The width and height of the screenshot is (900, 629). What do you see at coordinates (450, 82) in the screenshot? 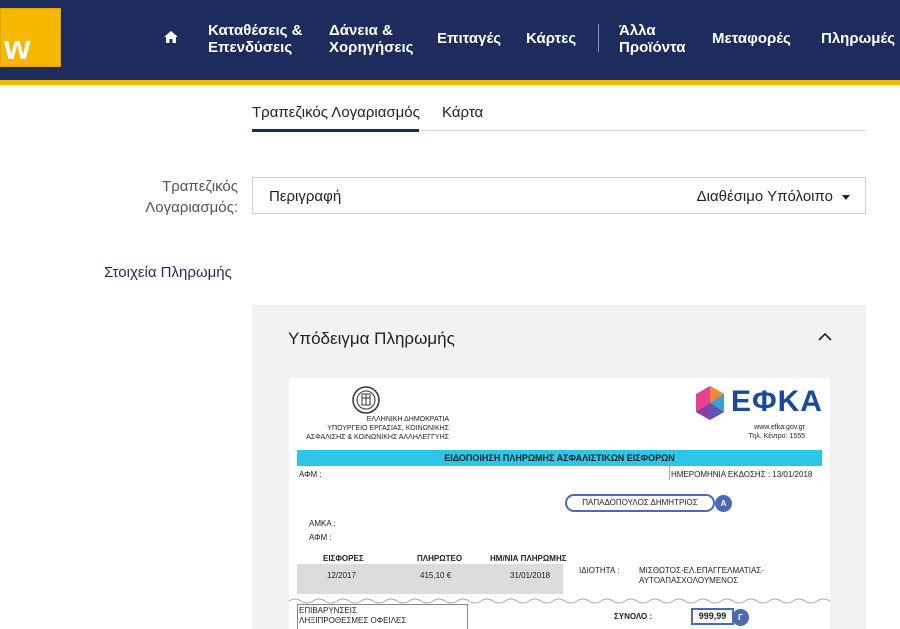
I see `nav-accent-bar` at bounding box center [450, 82].